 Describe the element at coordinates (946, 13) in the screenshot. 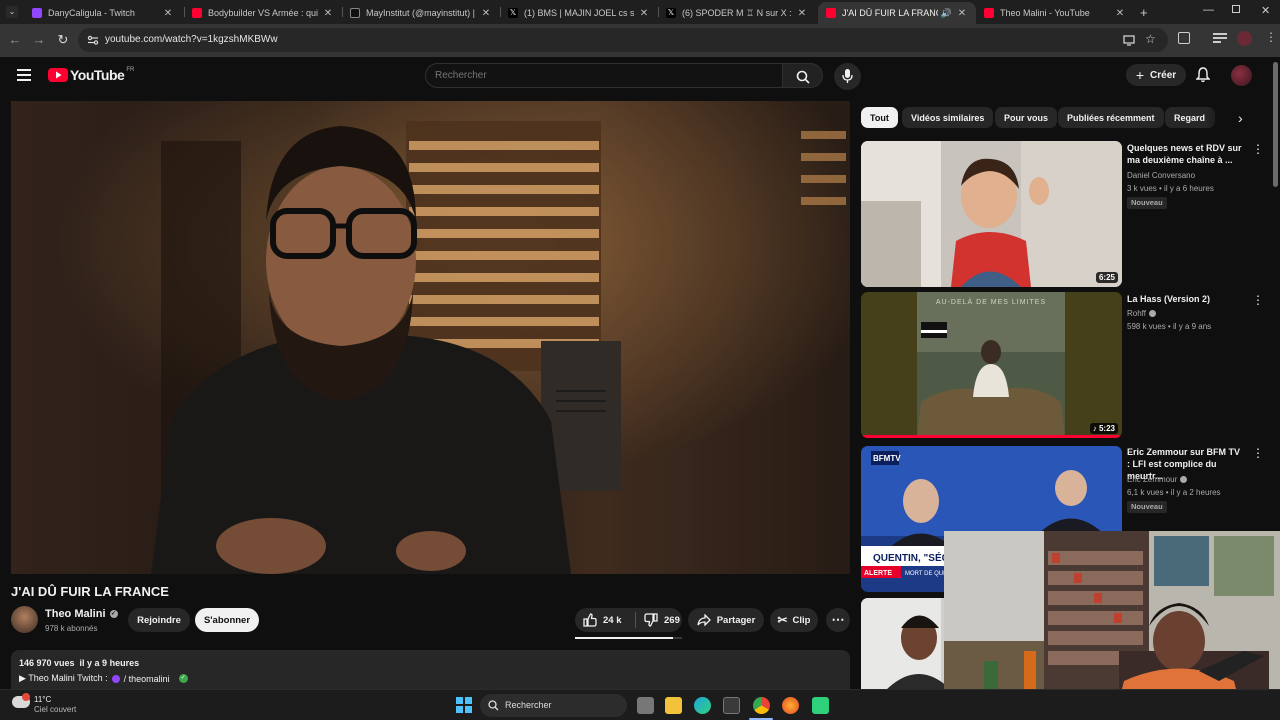

I see `speaker-icon: 🔊` at that location.